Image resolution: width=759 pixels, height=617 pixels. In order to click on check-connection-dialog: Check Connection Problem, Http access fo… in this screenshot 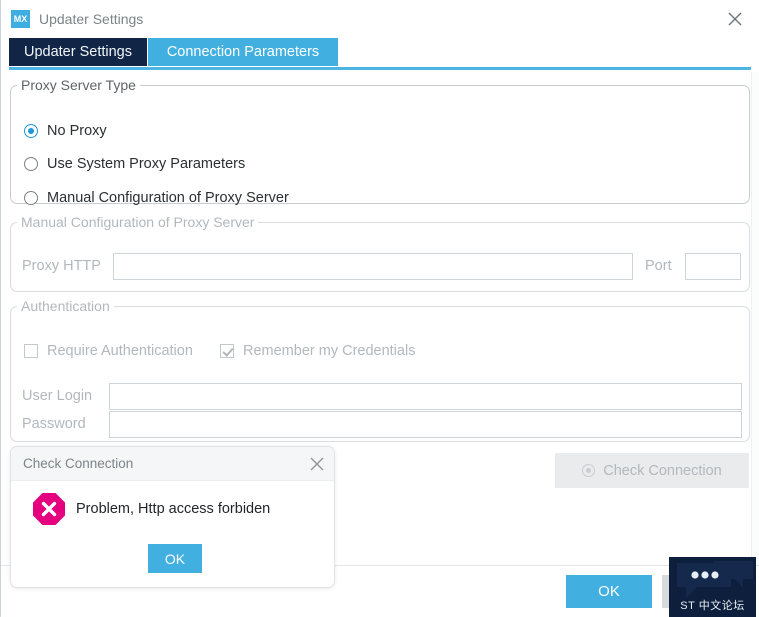, I will do `click(172, 517)`.